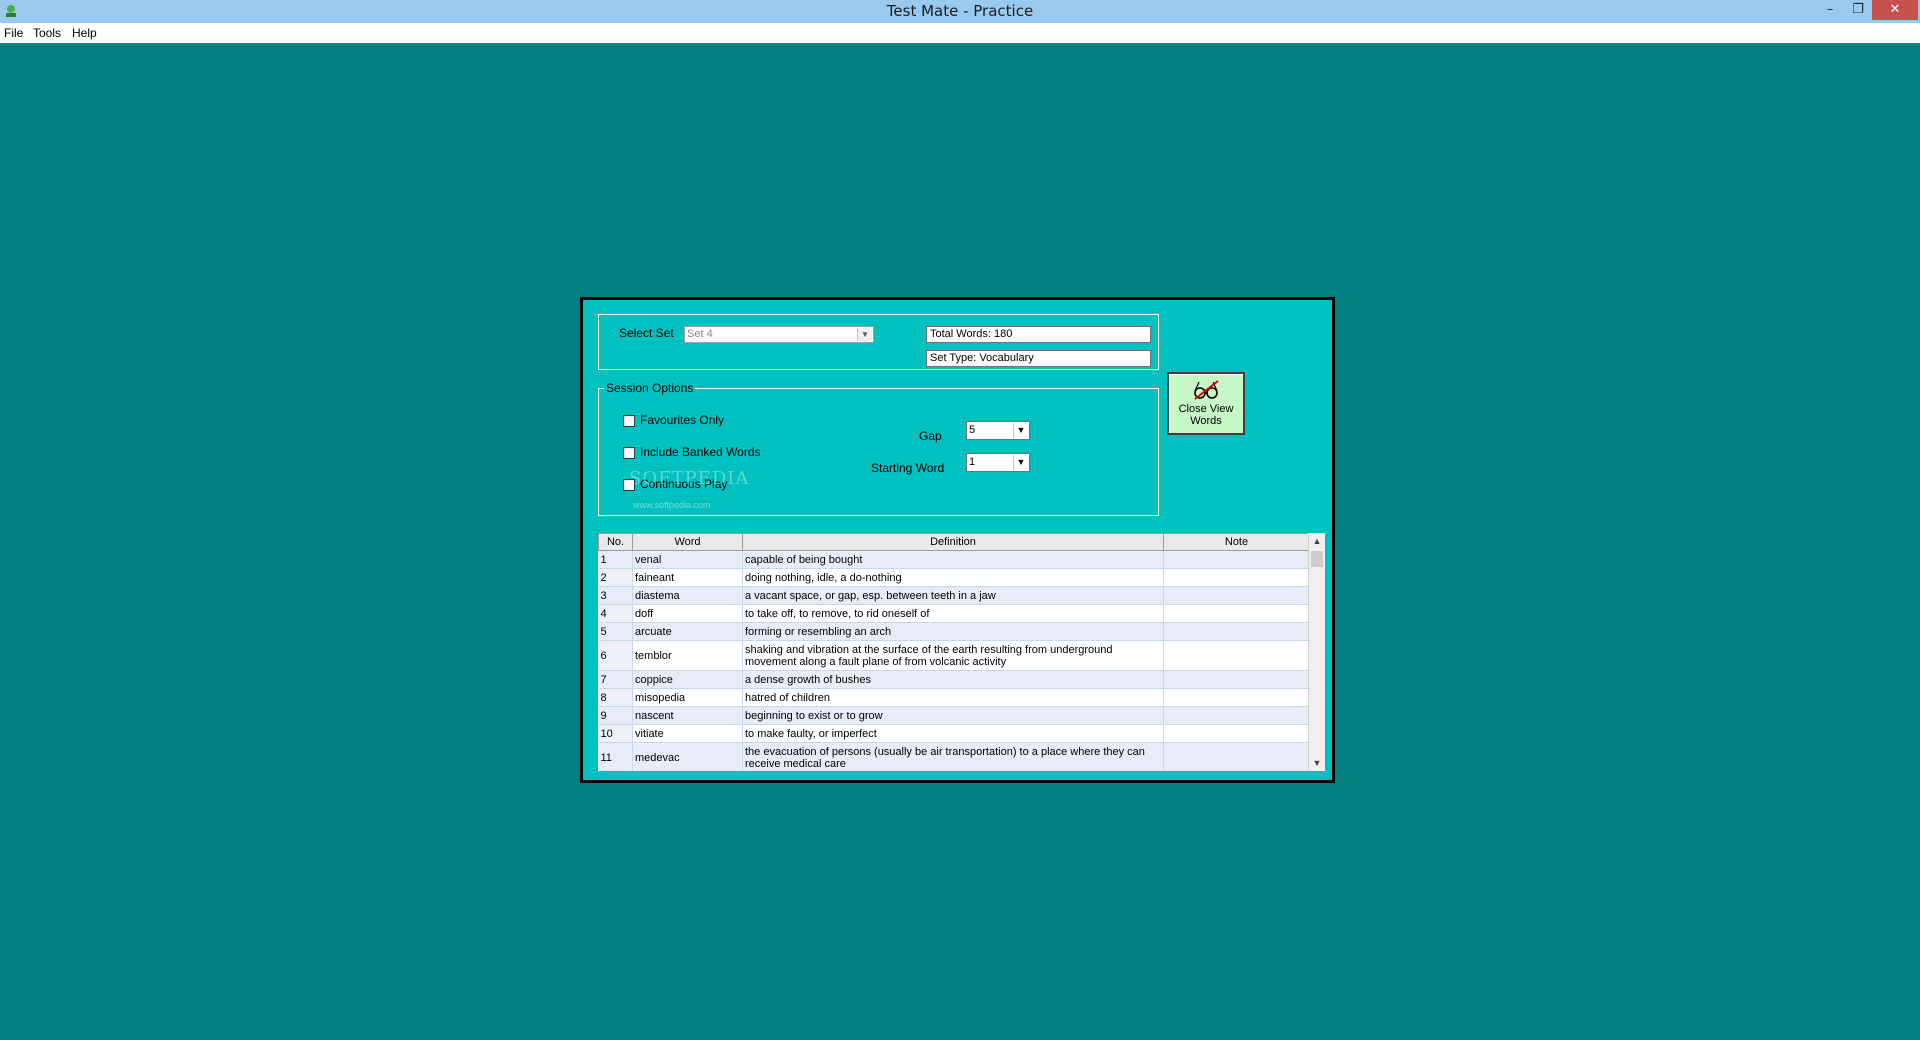  I want to click on include-banked-label: Include Banked Words, so click(700, 452).